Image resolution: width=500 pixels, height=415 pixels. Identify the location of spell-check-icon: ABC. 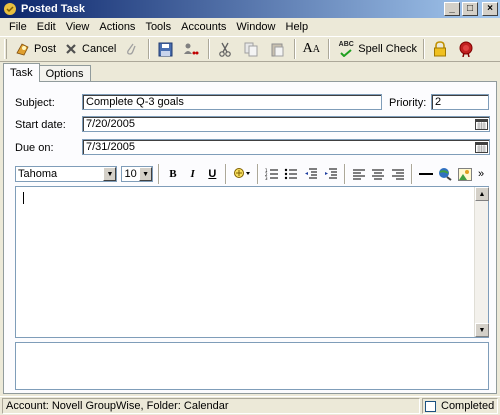
(346, 49).